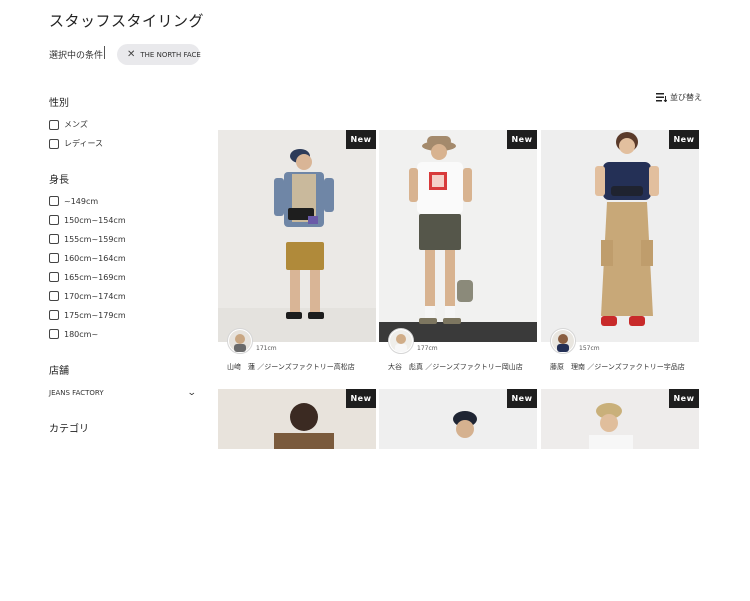 This screenshot has height=601, width=750. What do you see at coordinates (266, 348) in the screenshot?
I see `staff-height: 171cm` at bounding box center [266, 348].